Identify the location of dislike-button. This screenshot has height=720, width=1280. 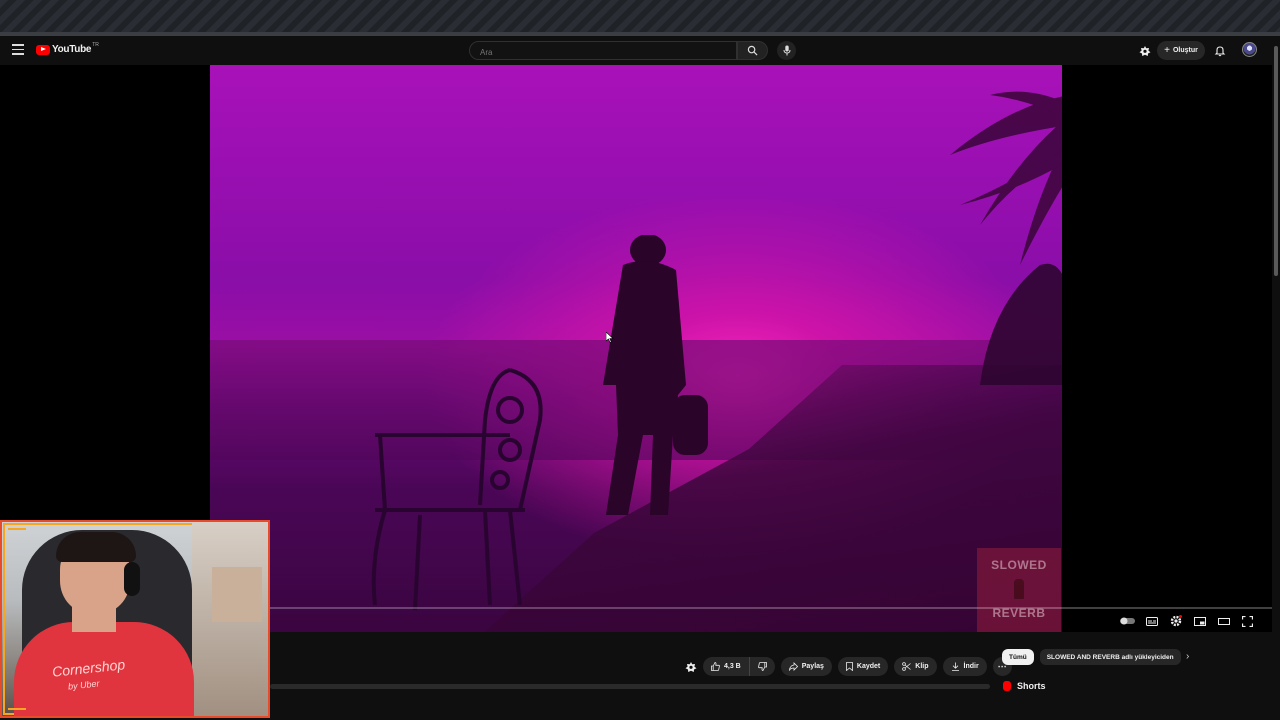
(762, 666).